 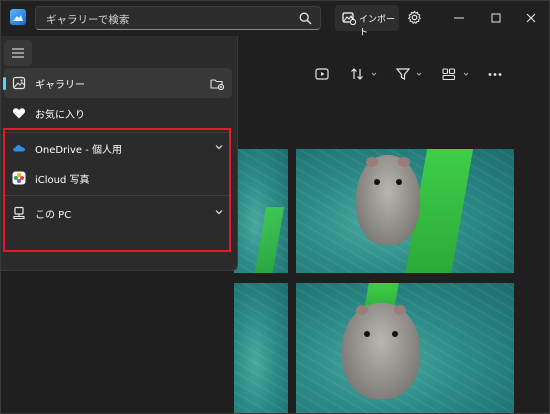 What do you see at coordinates (4, 83) in the screenshot?
I see `selection-indicator` at bounding box center [4, 83].